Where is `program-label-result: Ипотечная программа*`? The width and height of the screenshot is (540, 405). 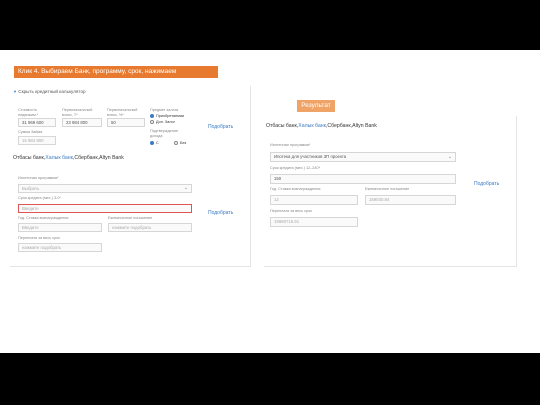
program-label-result: Ипотечная программа* is located at coordinates (290, 145).